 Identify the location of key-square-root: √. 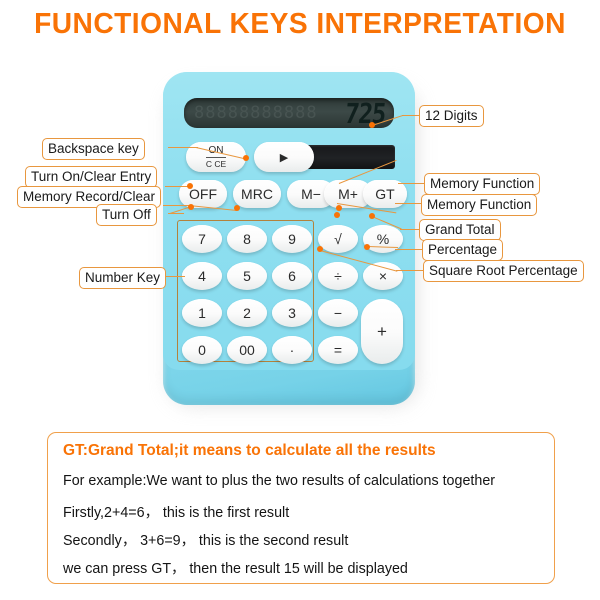
(338, 239).